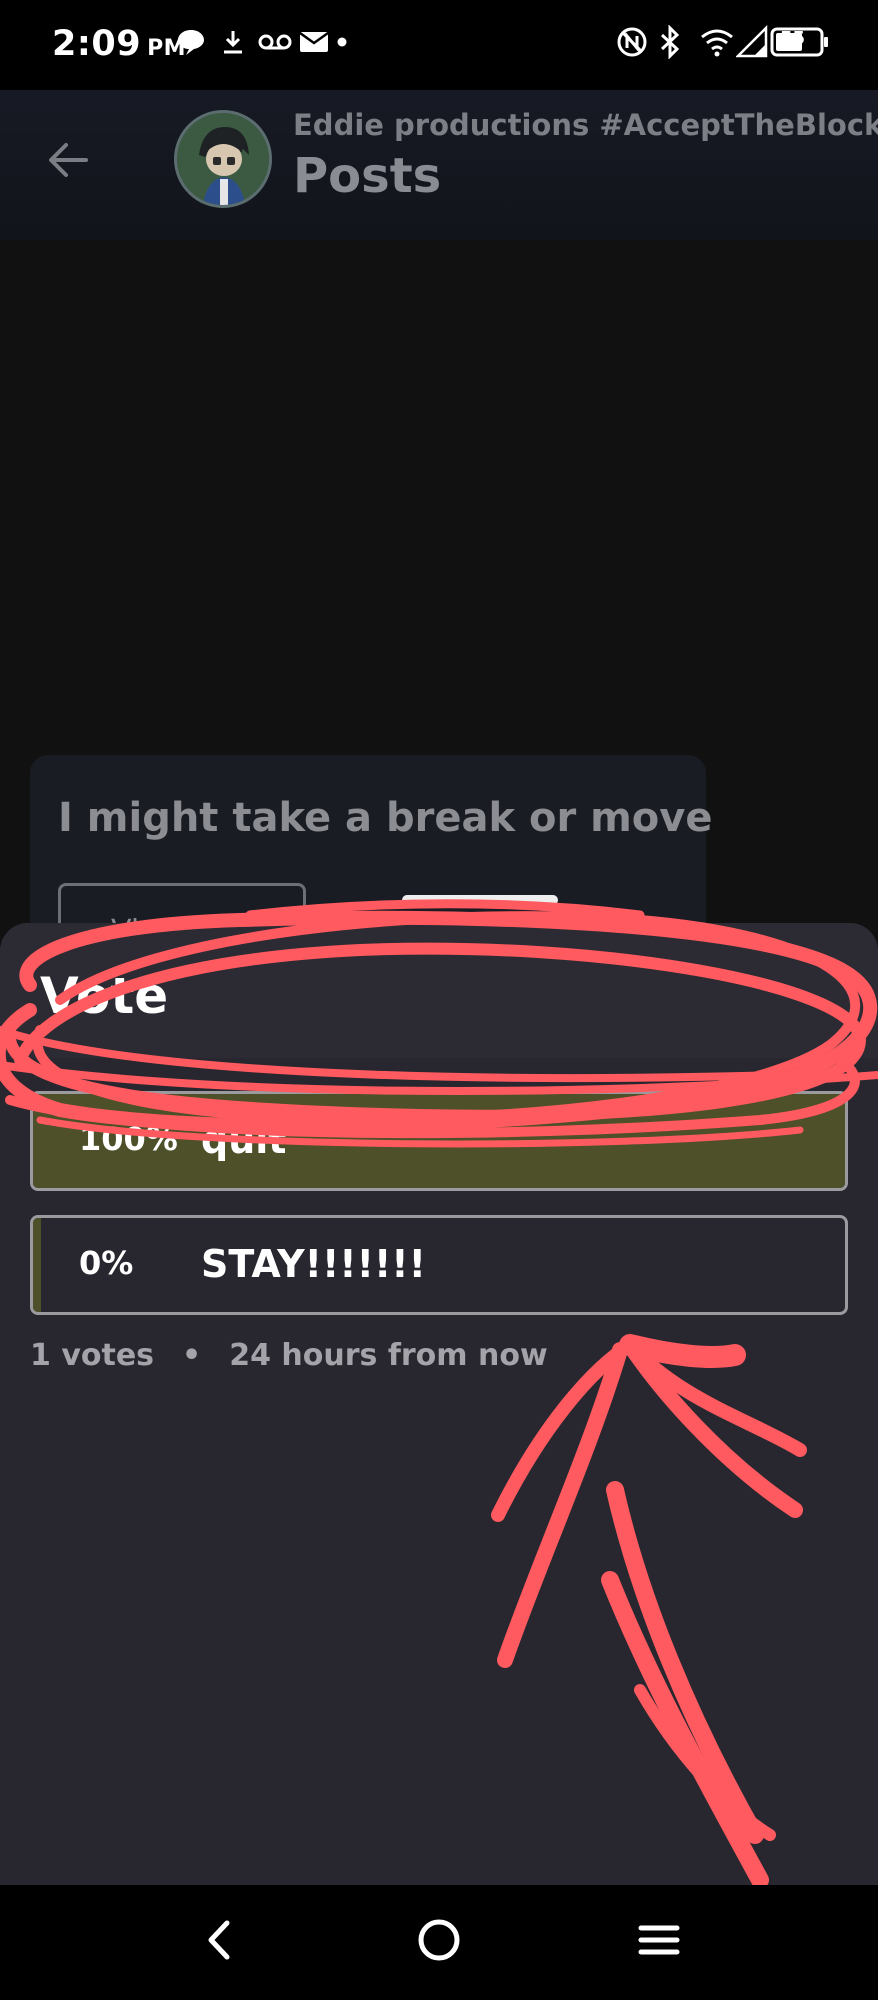  I want to click on wifi-icon, so click(717, 42).